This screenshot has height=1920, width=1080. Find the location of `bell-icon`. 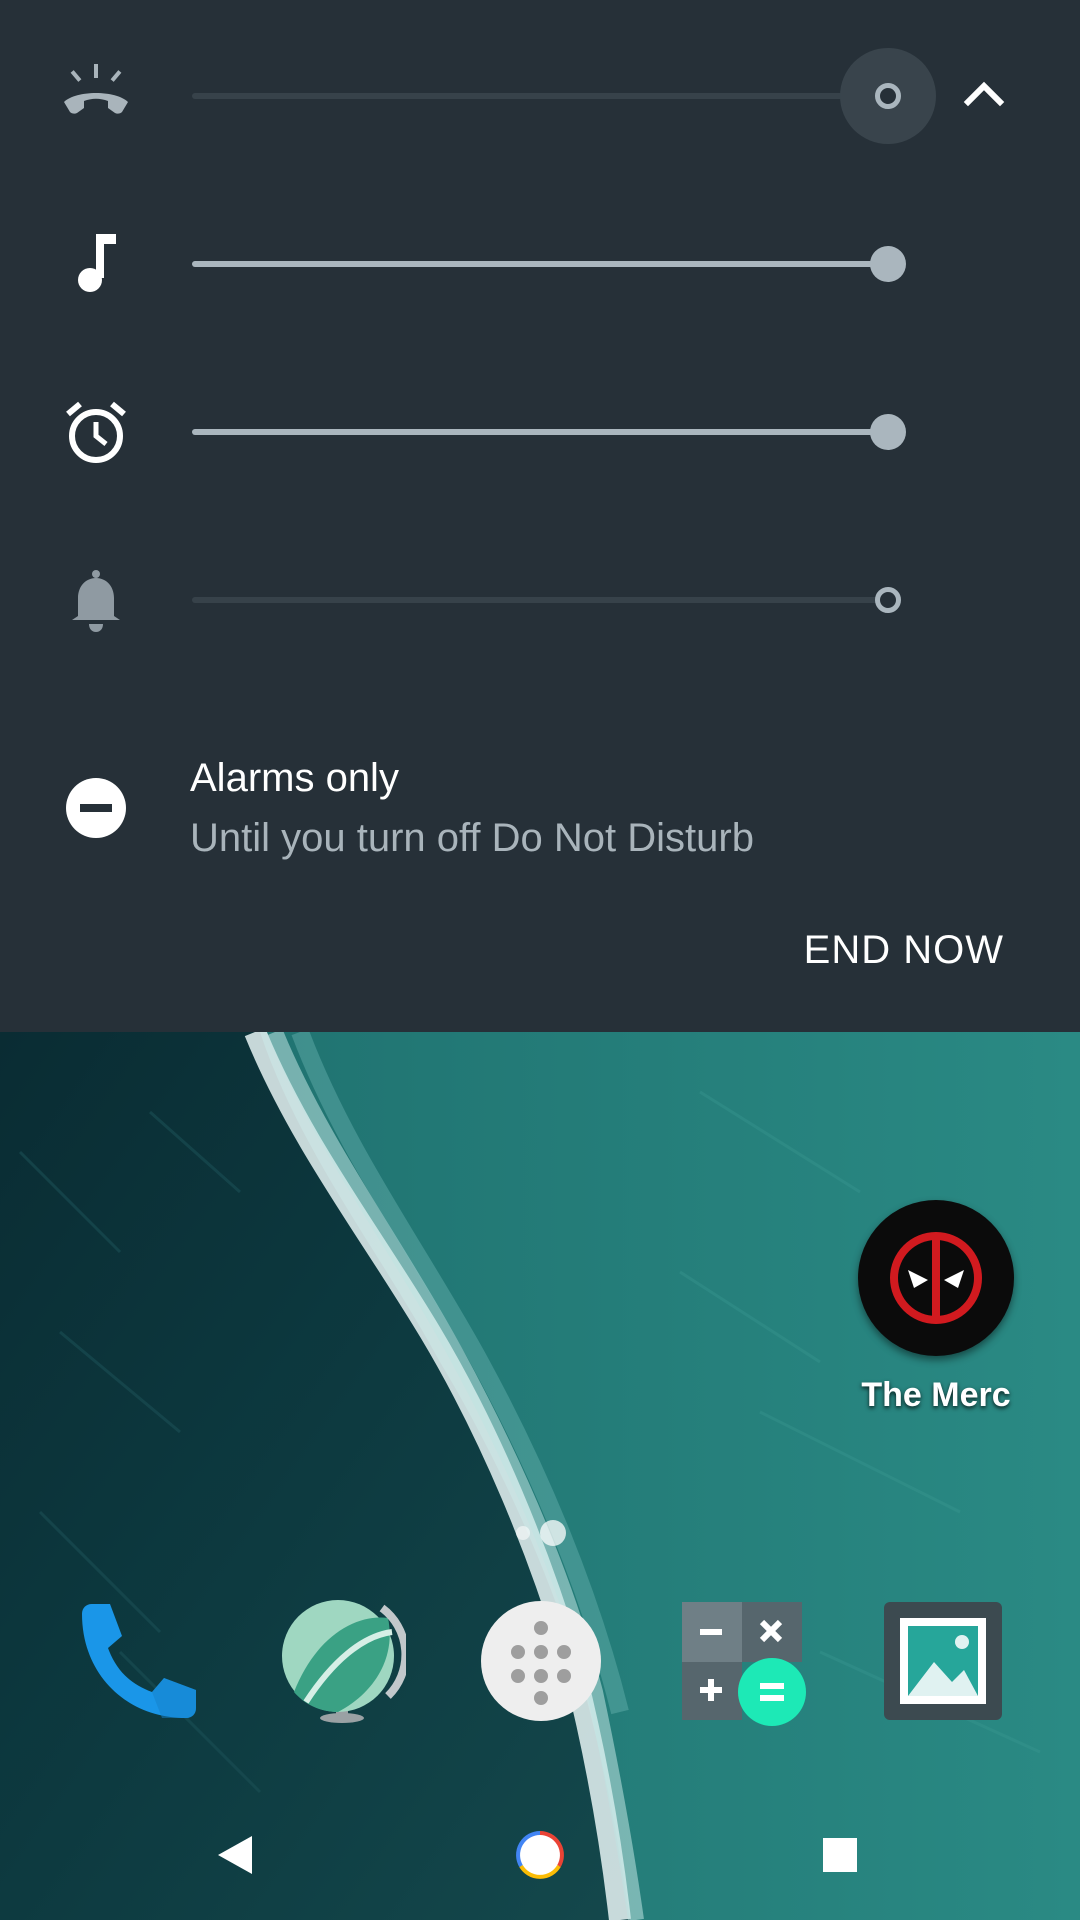

bell-icon is located at coordinates (96, 600).